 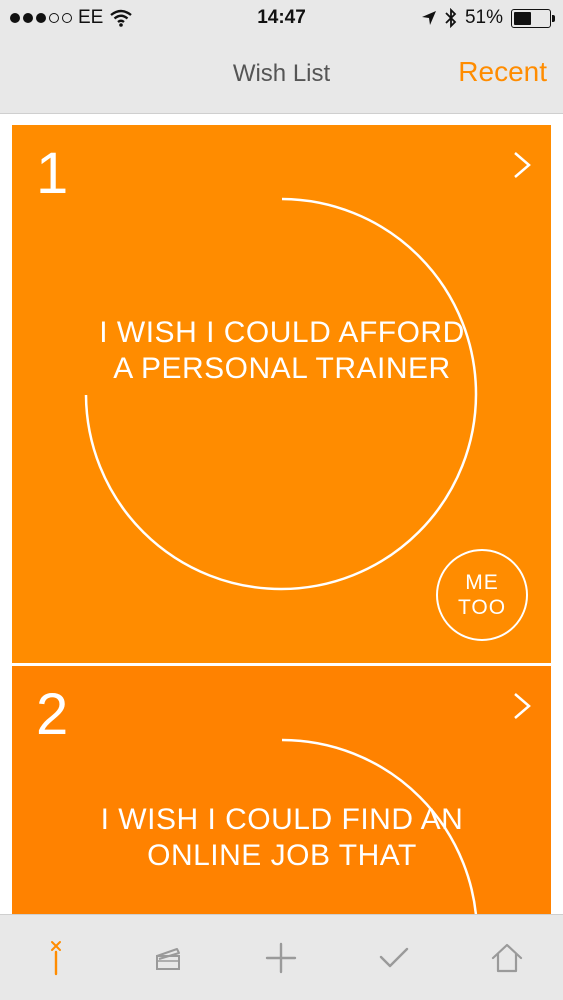 I want to click on wand-icon, so click(x=56, y=958).